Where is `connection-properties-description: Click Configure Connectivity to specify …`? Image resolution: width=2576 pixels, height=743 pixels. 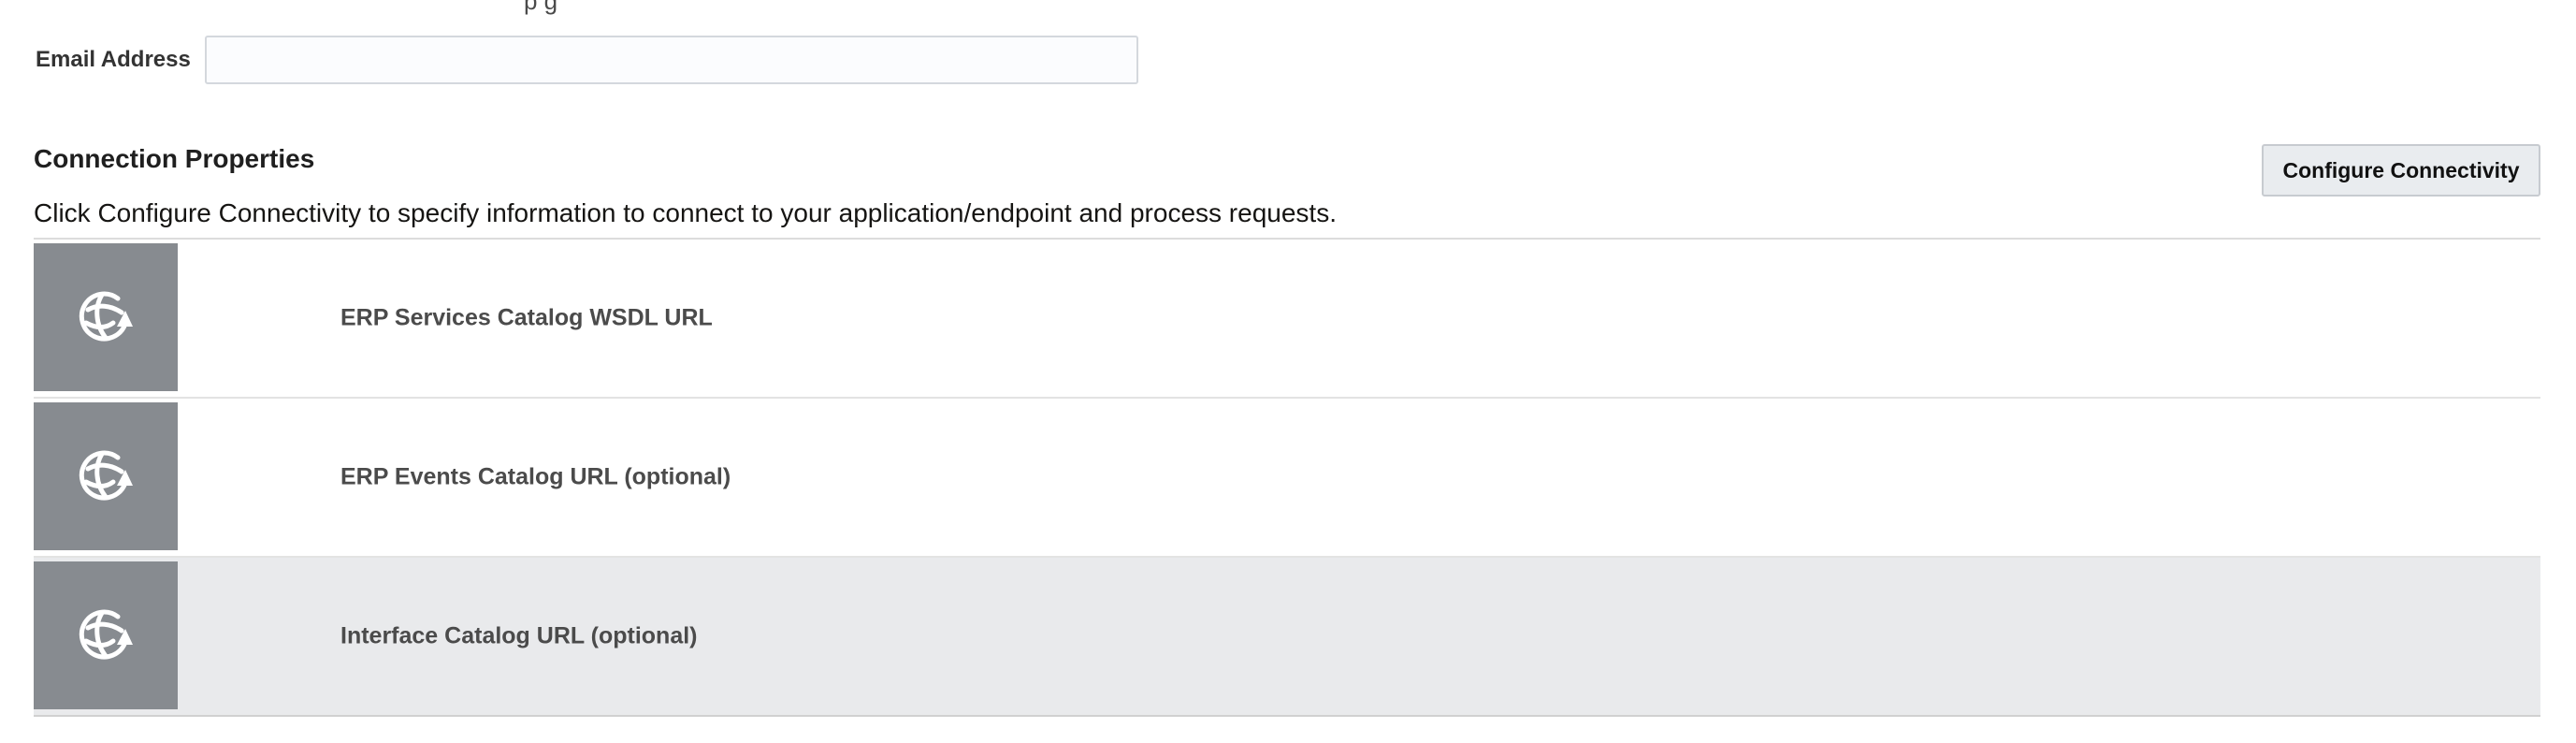 connection-properties-description: Click Configure Connectivity to specify … is located at coordinates (685, 212).